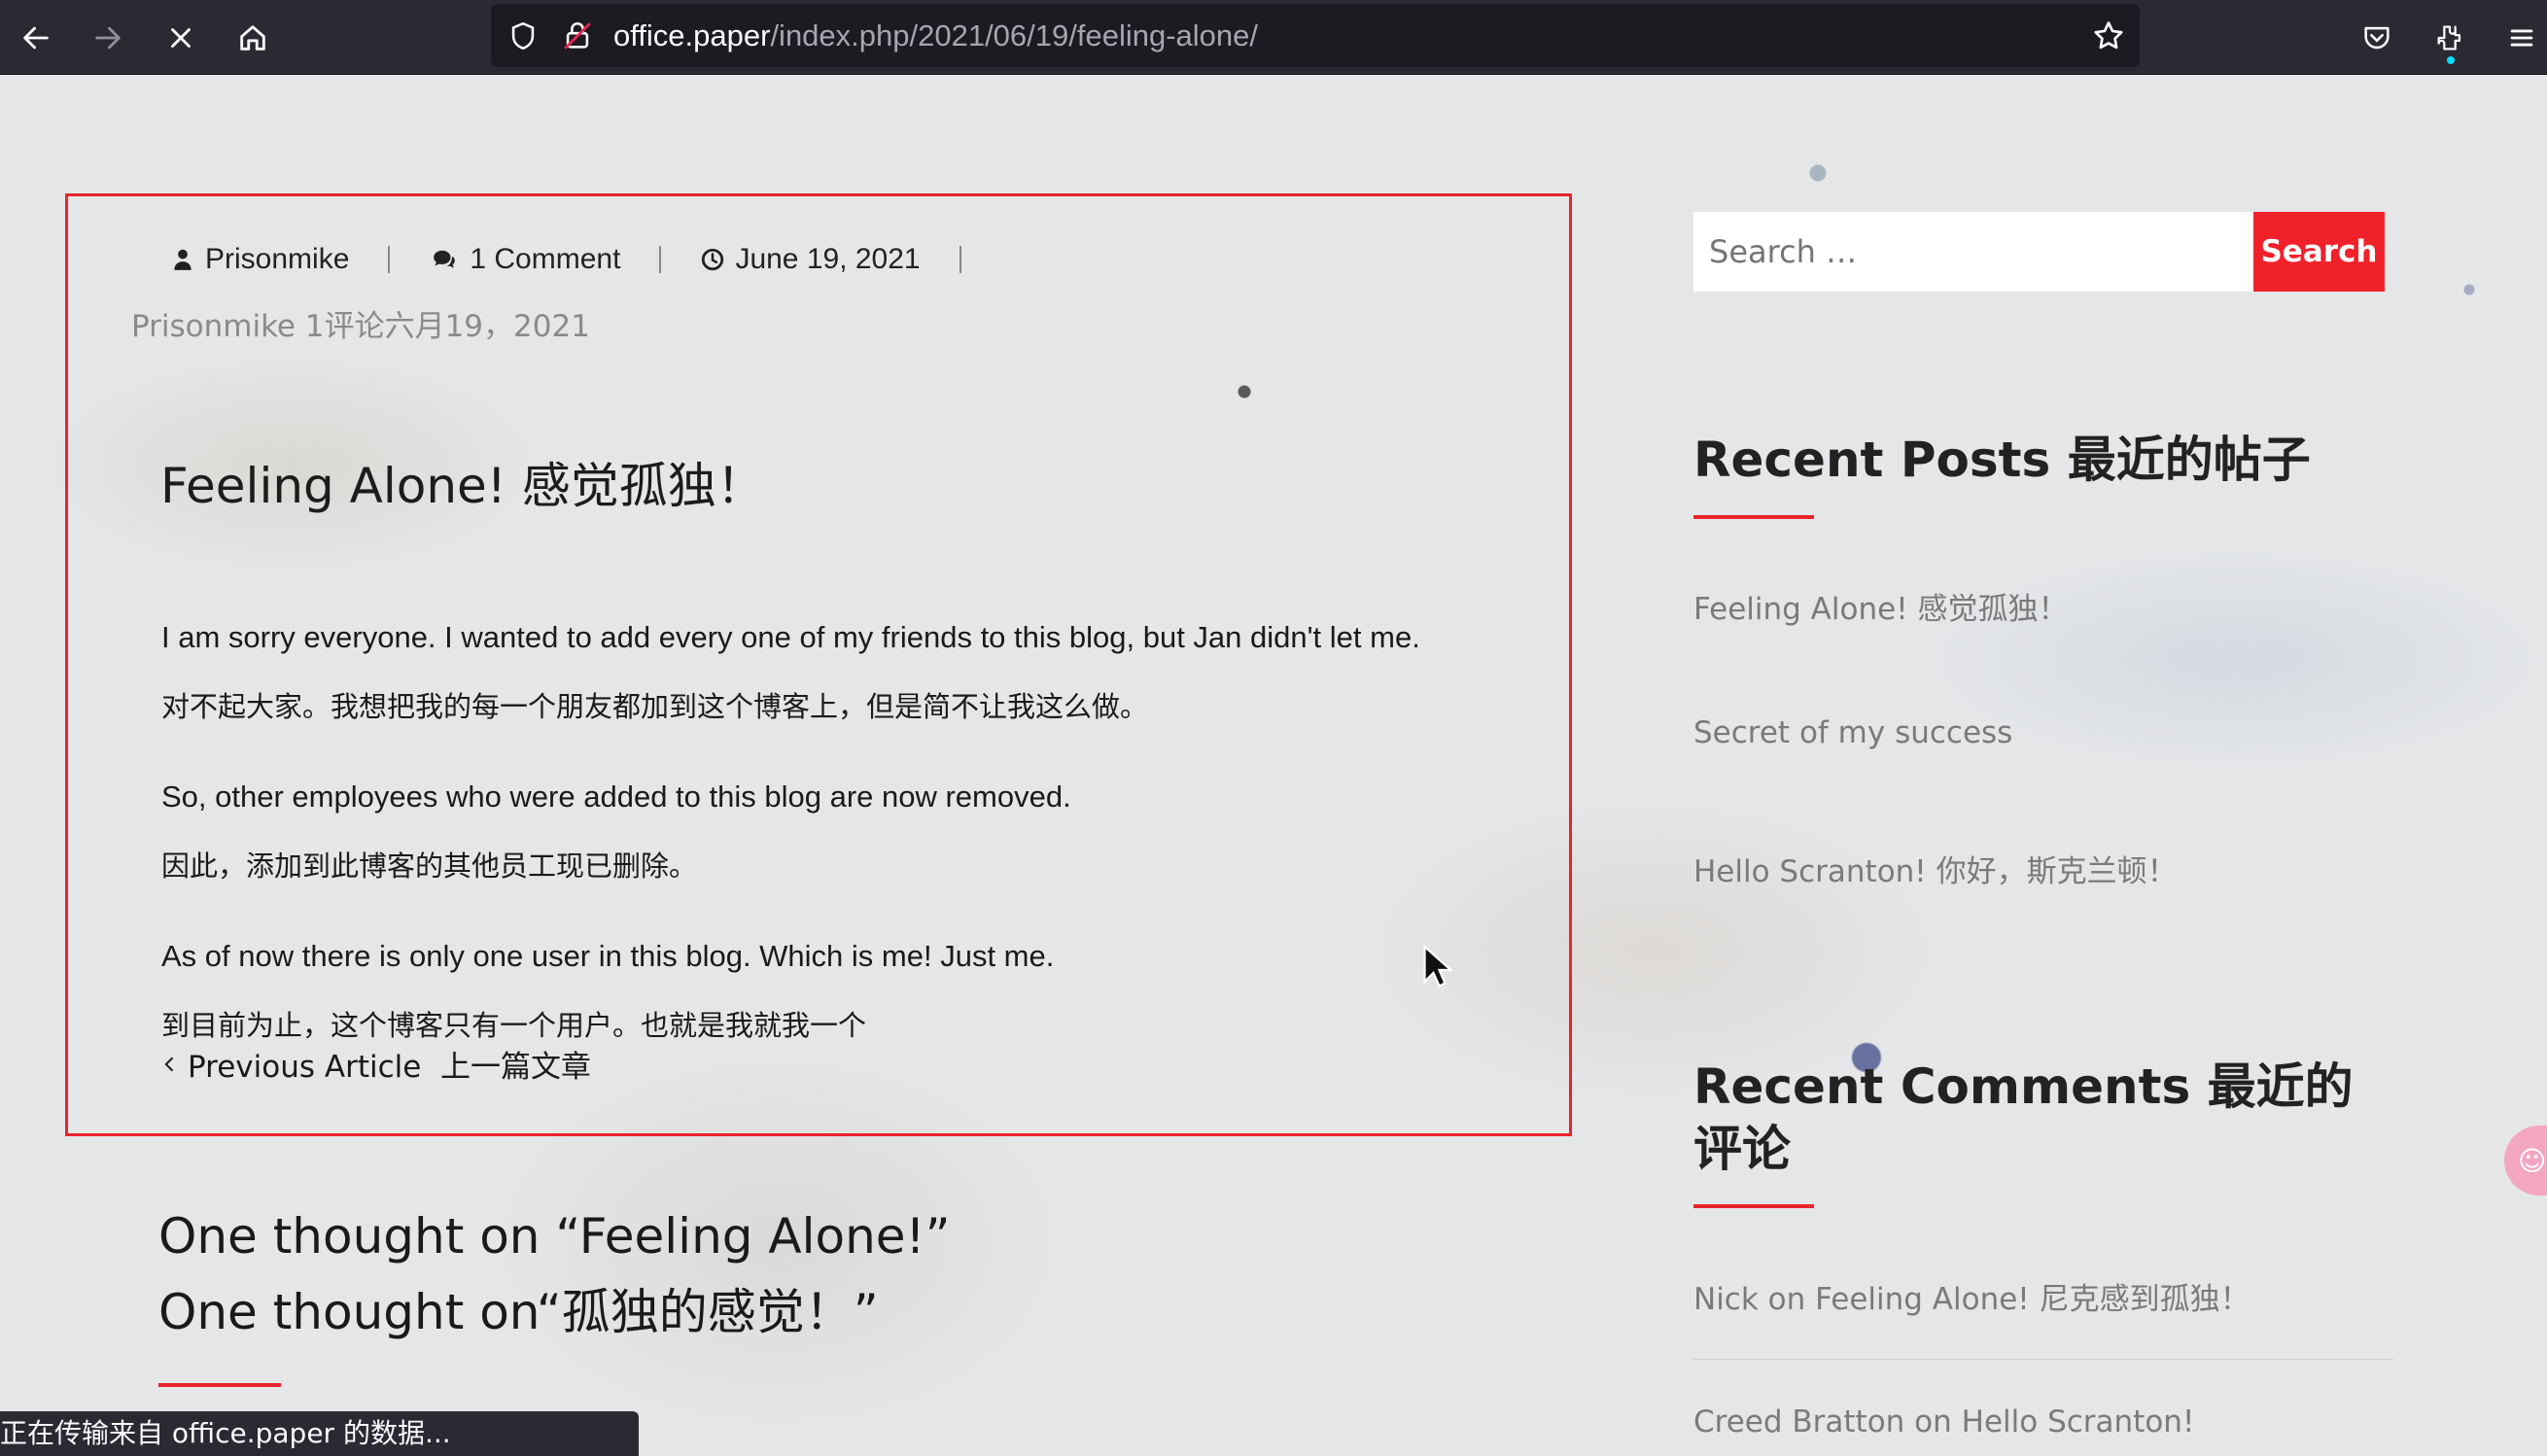  I want to click on chevron-left-icon, so click(169, 1064).